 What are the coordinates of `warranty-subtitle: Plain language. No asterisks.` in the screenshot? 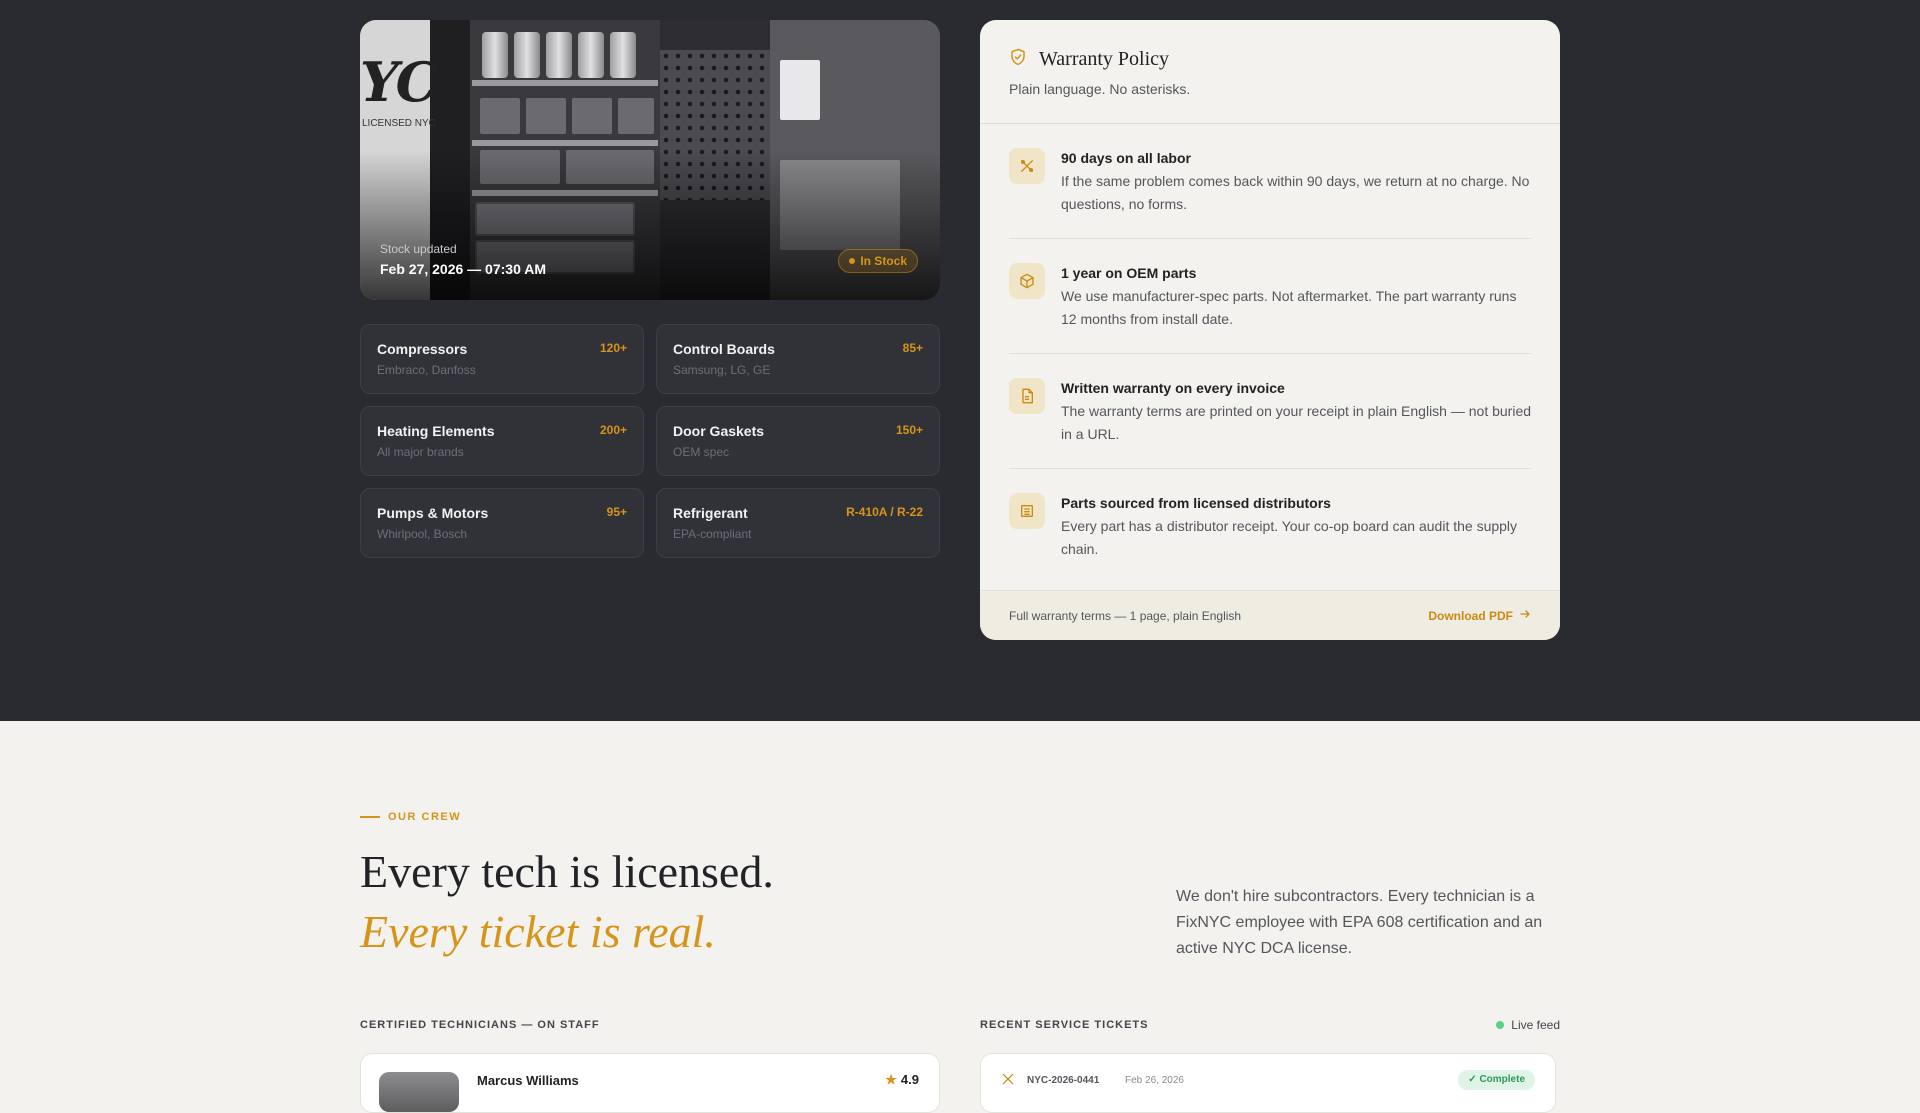 It's located at (1100, 89).